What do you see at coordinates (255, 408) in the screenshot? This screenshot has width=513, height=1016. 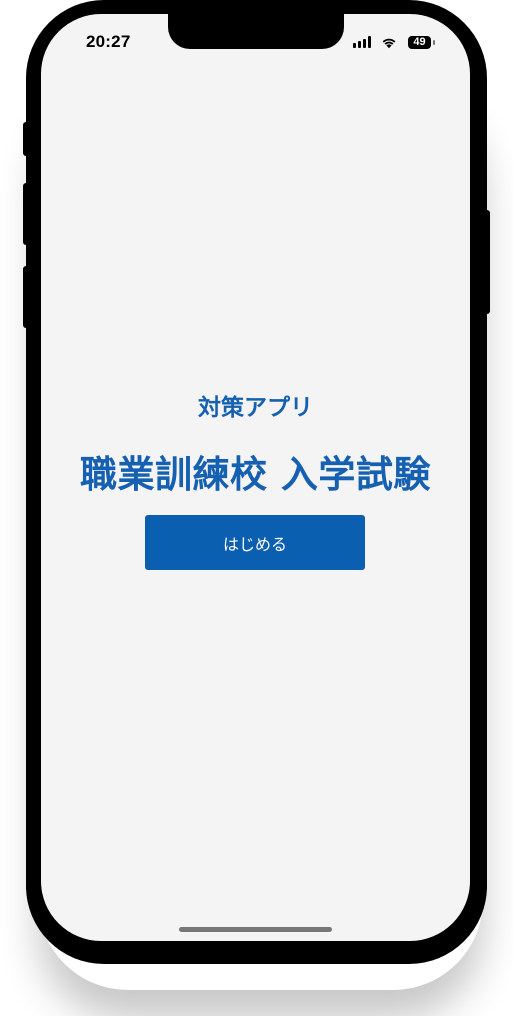 I see `app-subtitle: 対策アプリ` at bounding box center [255, 408].